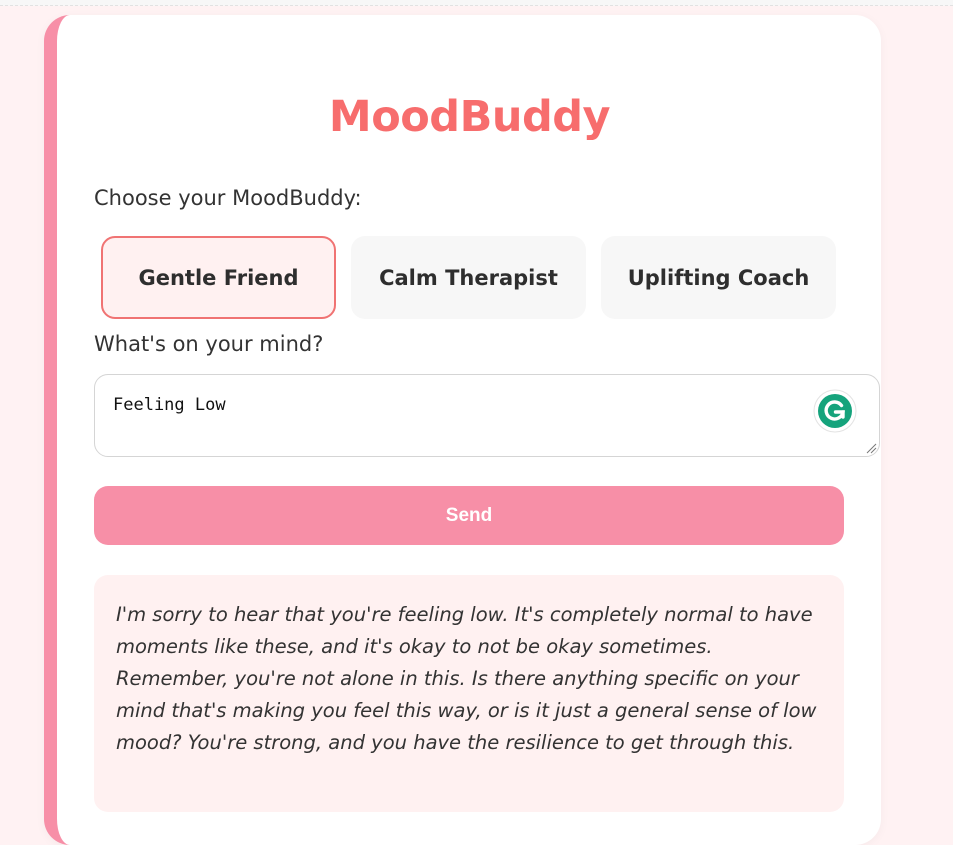 The width and height of the screenshot is (953, 845). I want to click on message-textarea: Feeling Low, so click(487, 415).